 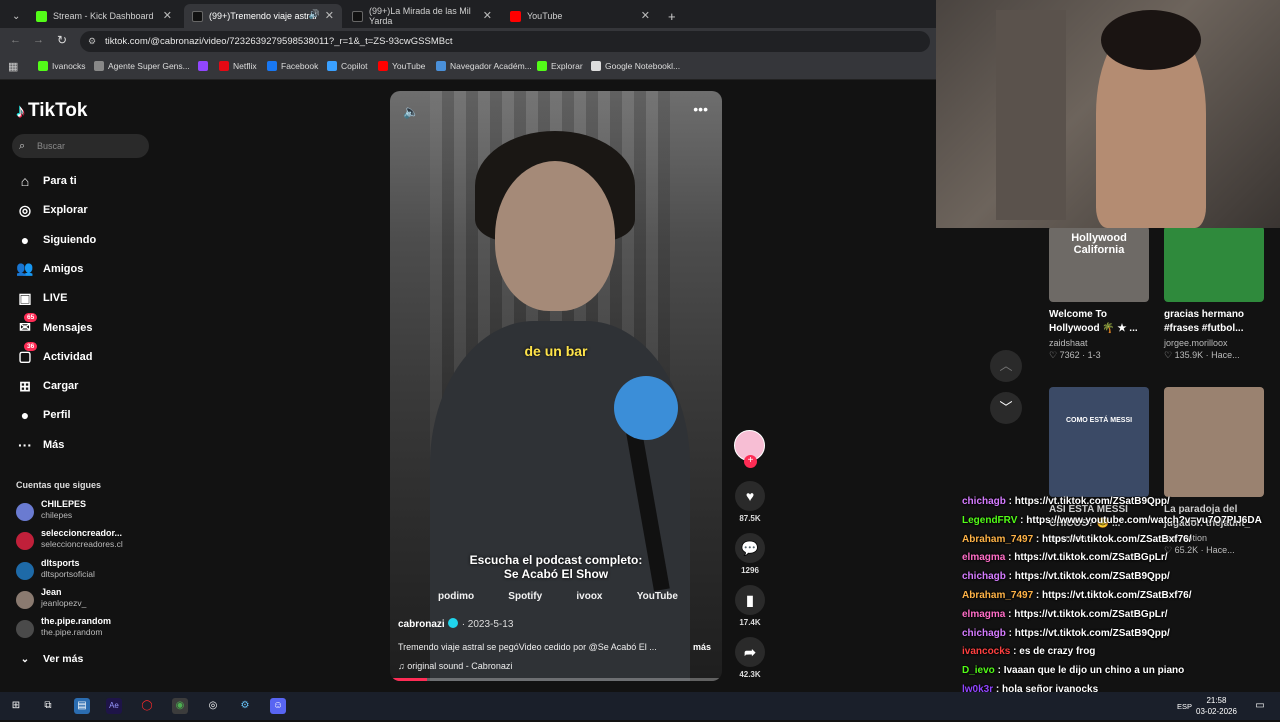 What do you see at coordinates (91, 629) in the screenshot?
I see `followed-account: the.pipe.random the.pipe.random` at bounding box center [91, 629].